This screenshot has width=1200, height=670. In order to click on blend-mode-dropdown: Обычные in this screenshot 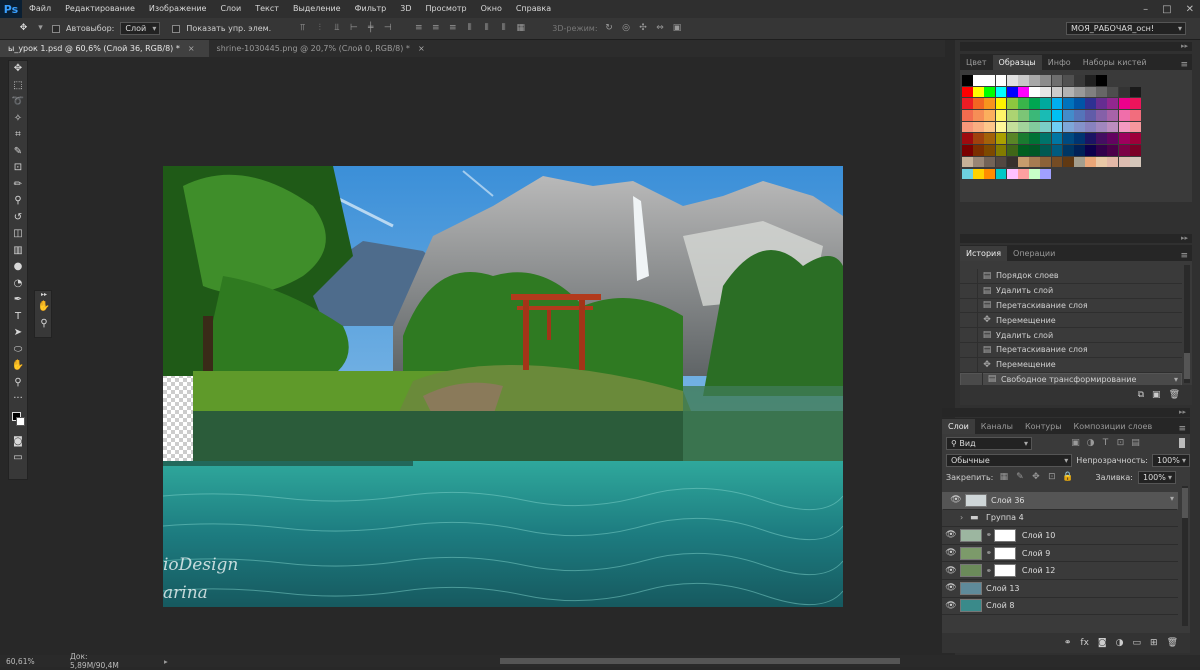, I will do `click(1009, 460)`.